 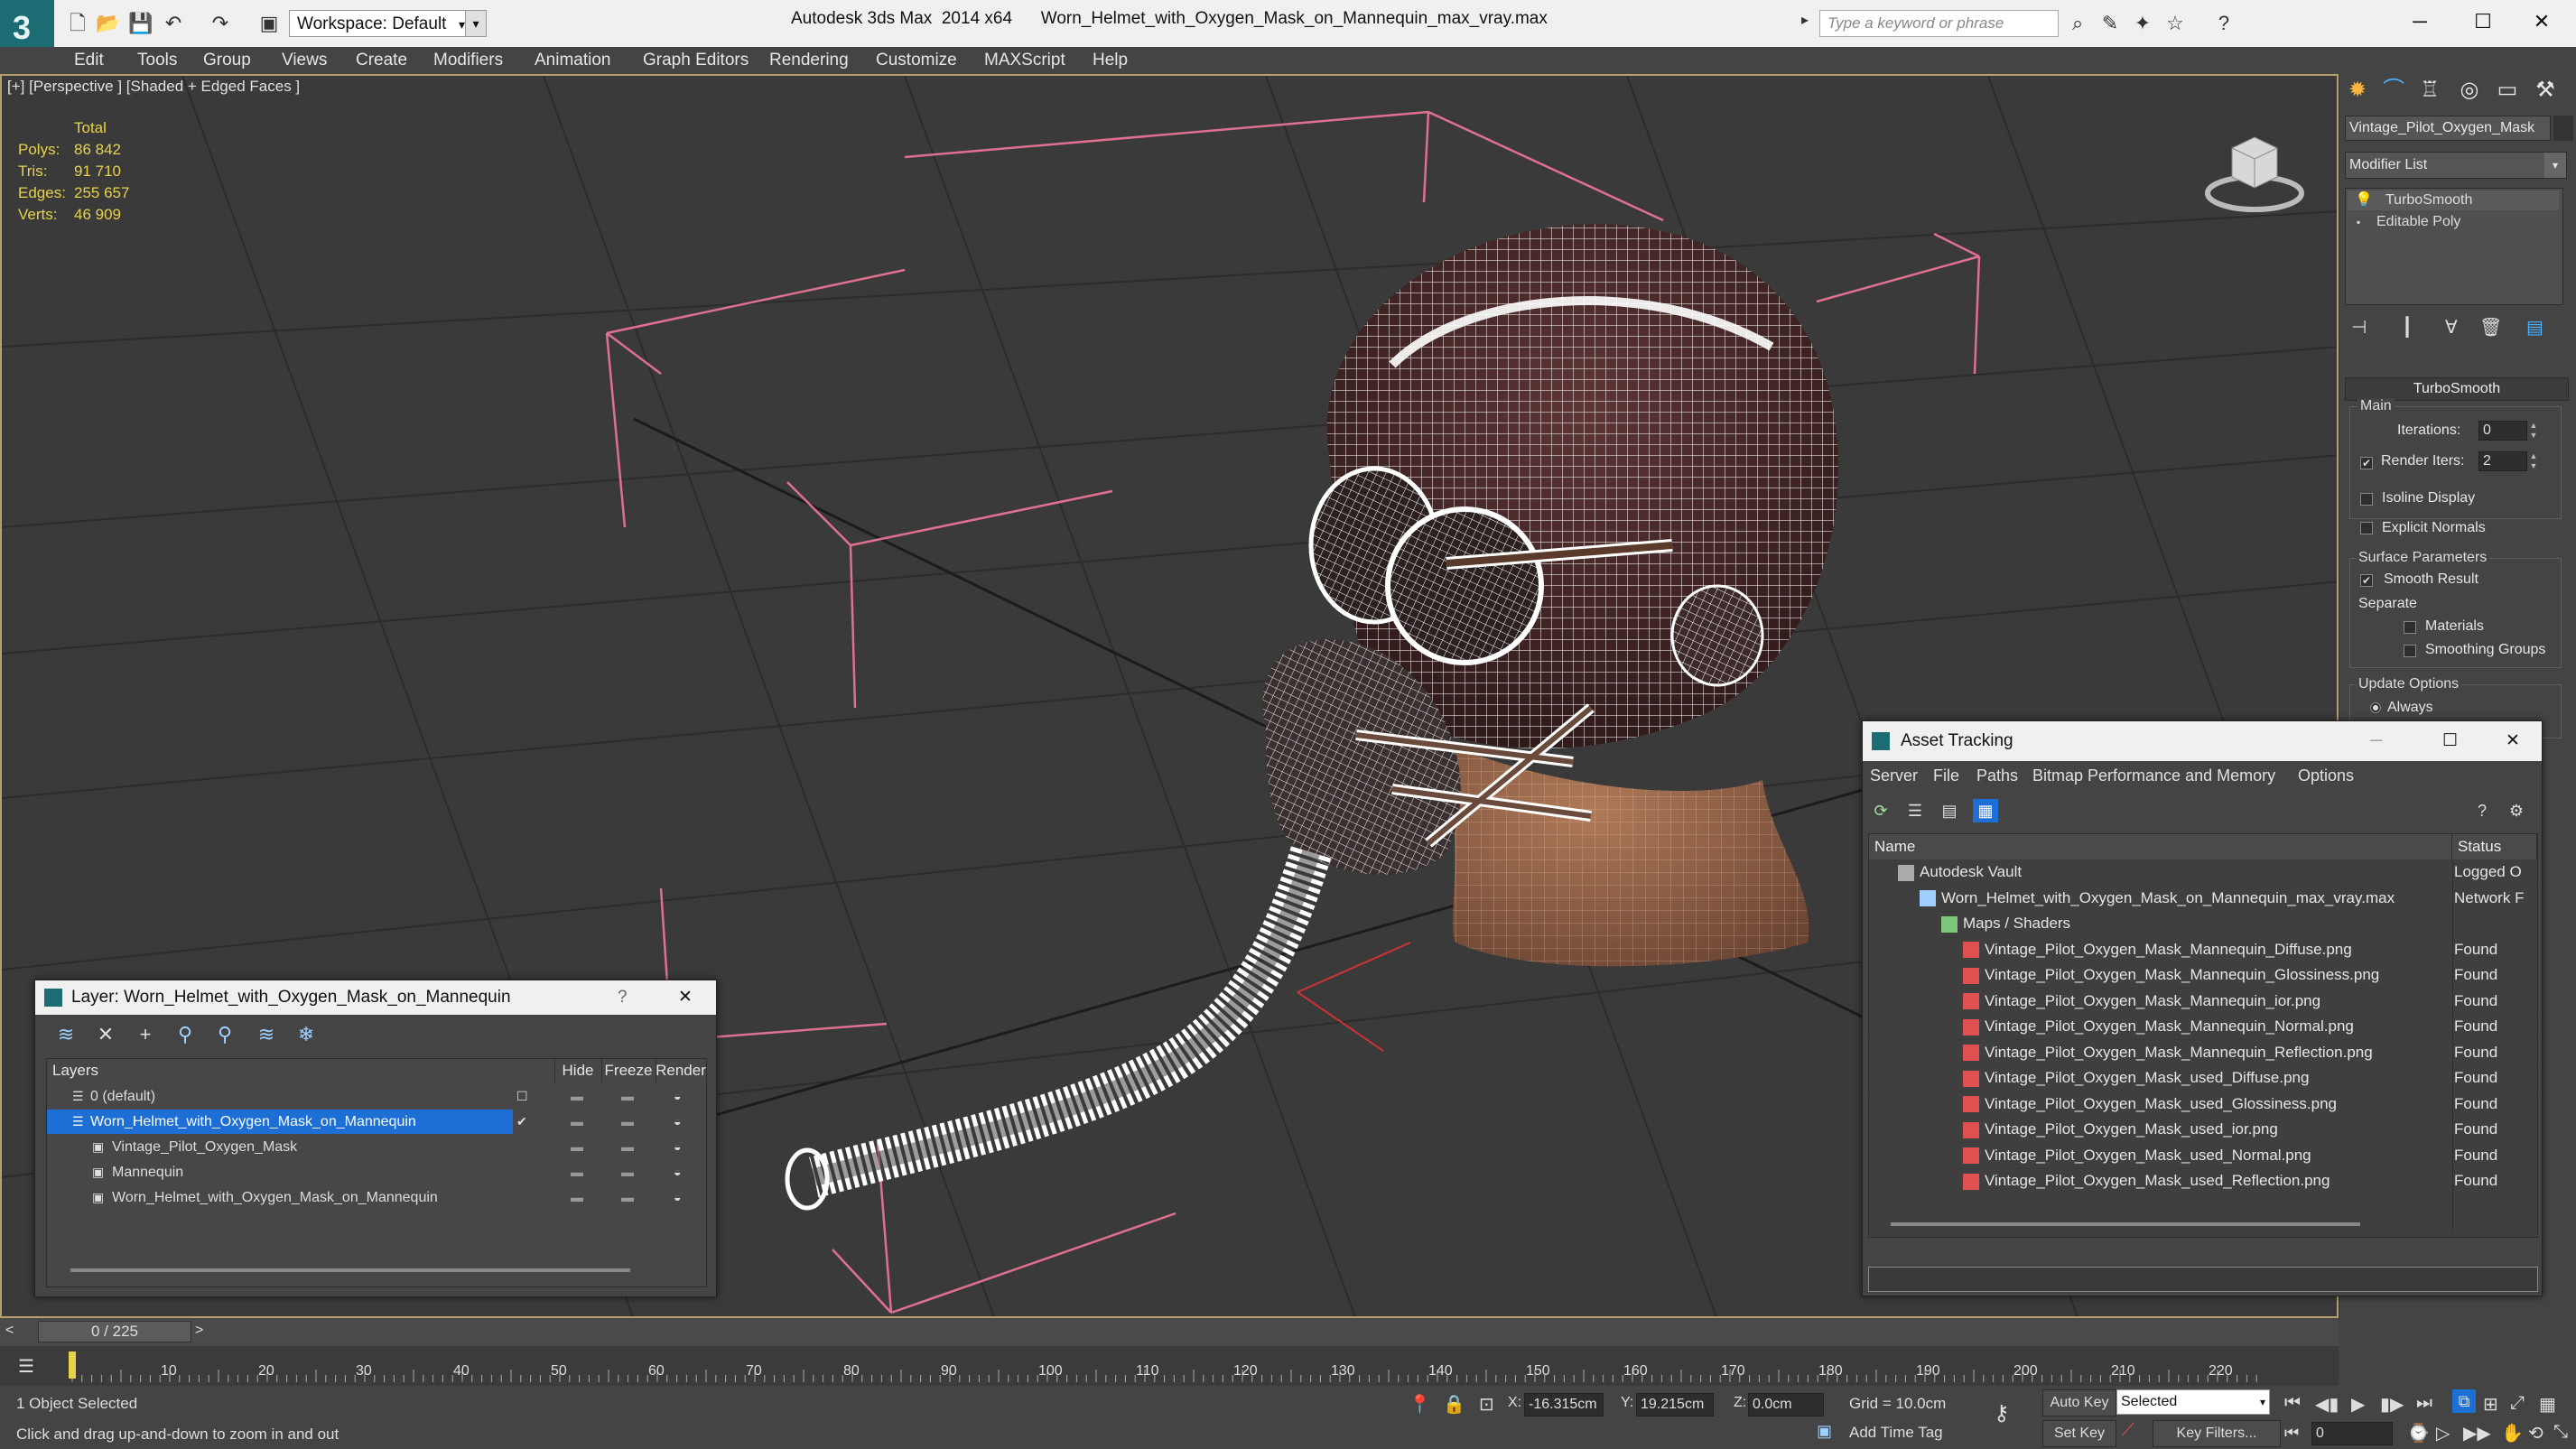 What do you see at coordinates (2326, 775) in the screenshot?
I see `asset-menu-options: Options` at bounding box center [2326, 775].